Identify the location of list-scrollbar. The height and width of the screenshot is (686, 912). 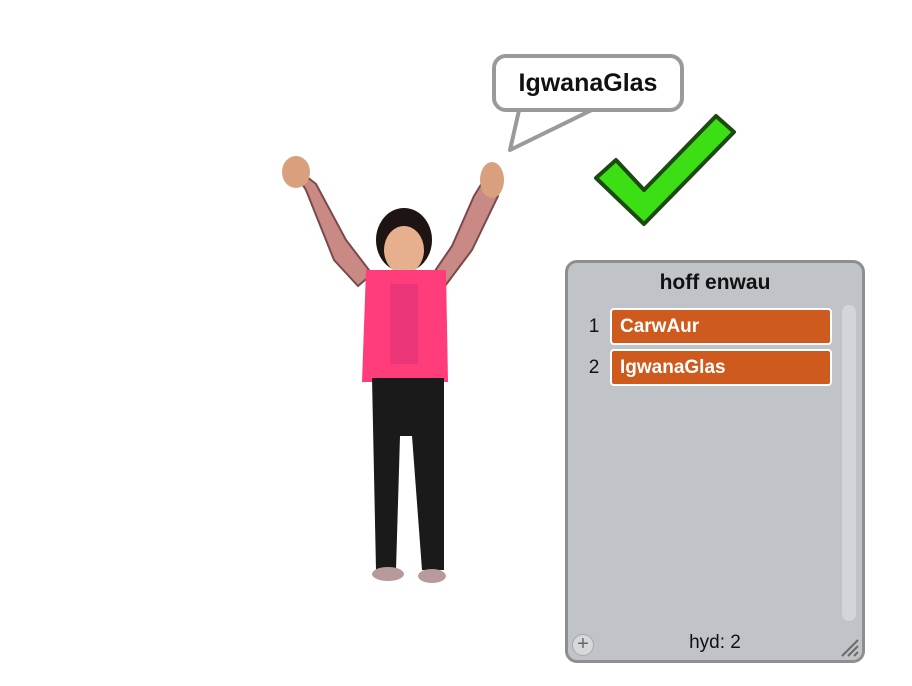
(849, 463).